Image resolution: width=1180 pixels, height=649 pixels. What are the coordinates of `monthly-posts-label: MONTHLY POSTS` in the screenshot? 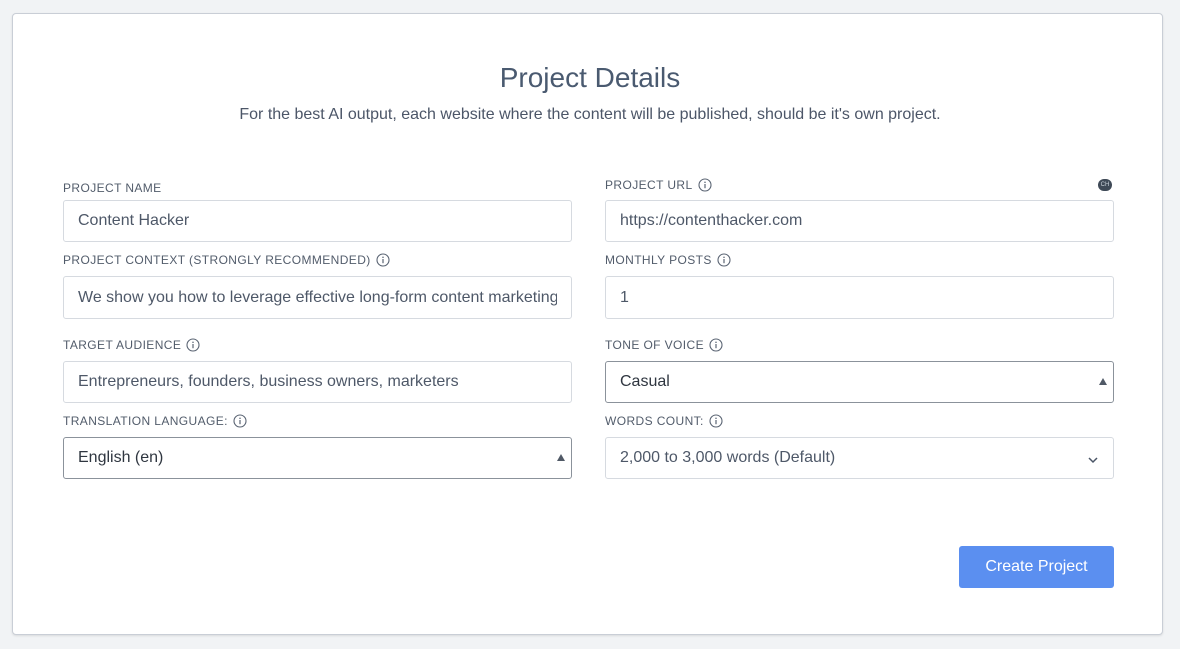 It's located at (668, 260).